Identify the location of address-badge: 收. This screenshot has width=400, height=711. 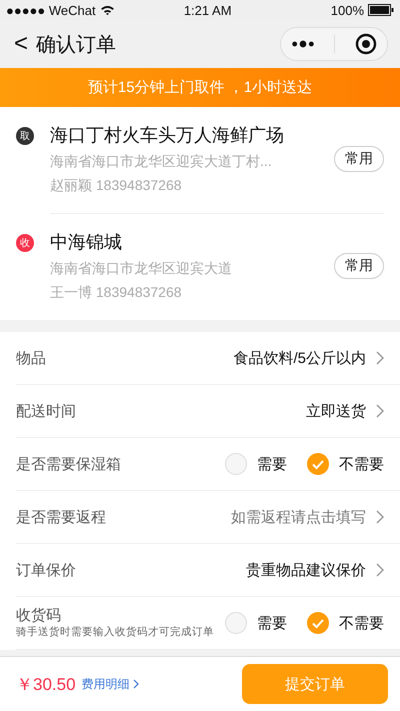
(25, 243).